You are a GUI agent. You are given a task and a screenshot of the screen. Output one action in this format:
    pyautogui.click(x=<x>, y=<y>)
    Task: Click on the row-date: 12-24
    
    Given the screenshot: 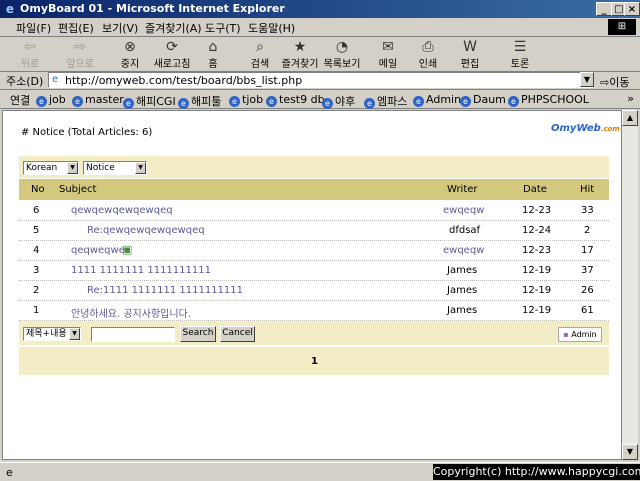 What is the action you would take?
    pyautogui.click(x=537, y=230)
    